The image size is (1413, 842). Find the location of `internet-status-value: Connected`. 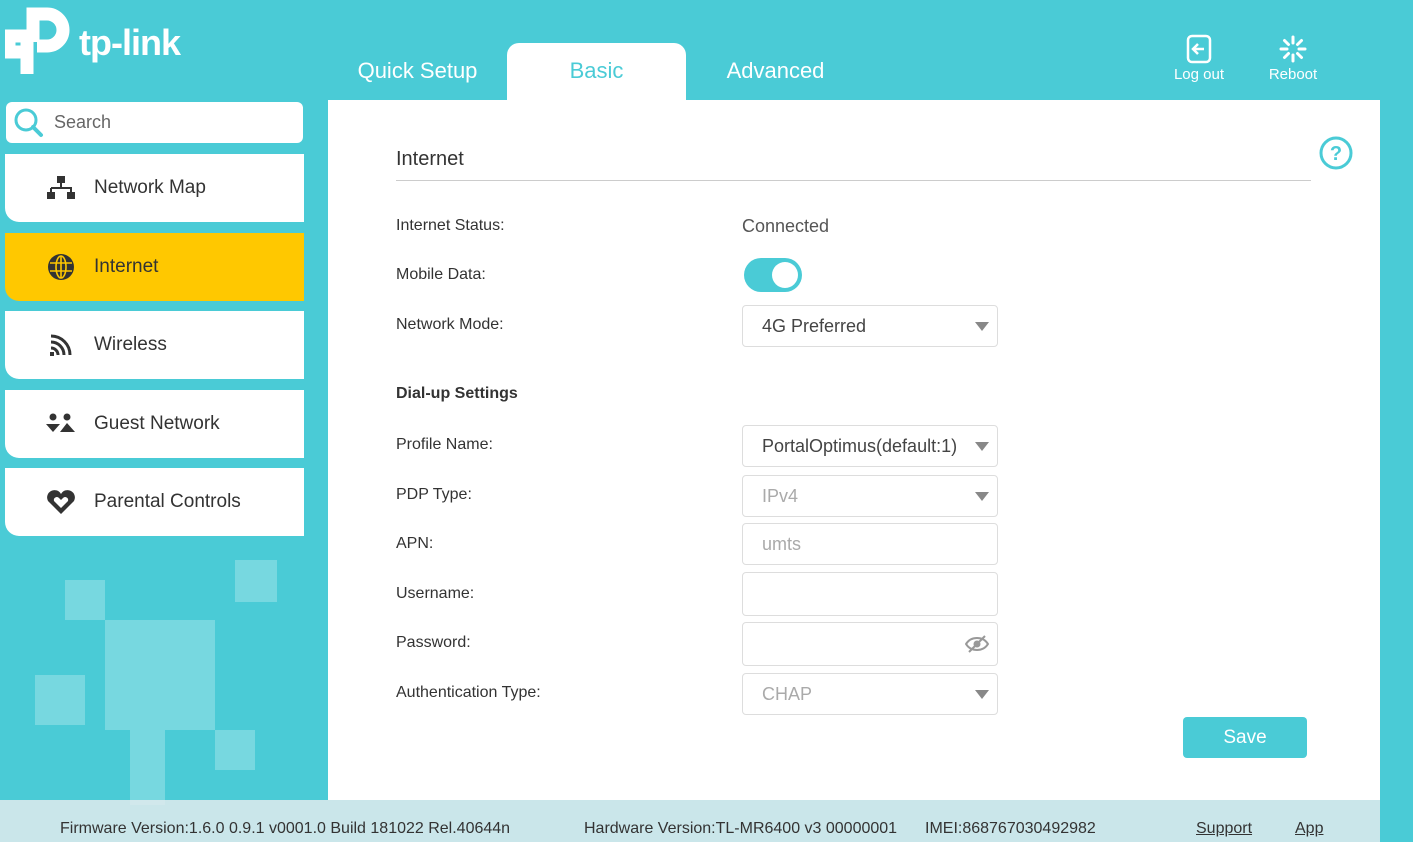

internet-status-value: Connected is located at coordinates (786, 226).